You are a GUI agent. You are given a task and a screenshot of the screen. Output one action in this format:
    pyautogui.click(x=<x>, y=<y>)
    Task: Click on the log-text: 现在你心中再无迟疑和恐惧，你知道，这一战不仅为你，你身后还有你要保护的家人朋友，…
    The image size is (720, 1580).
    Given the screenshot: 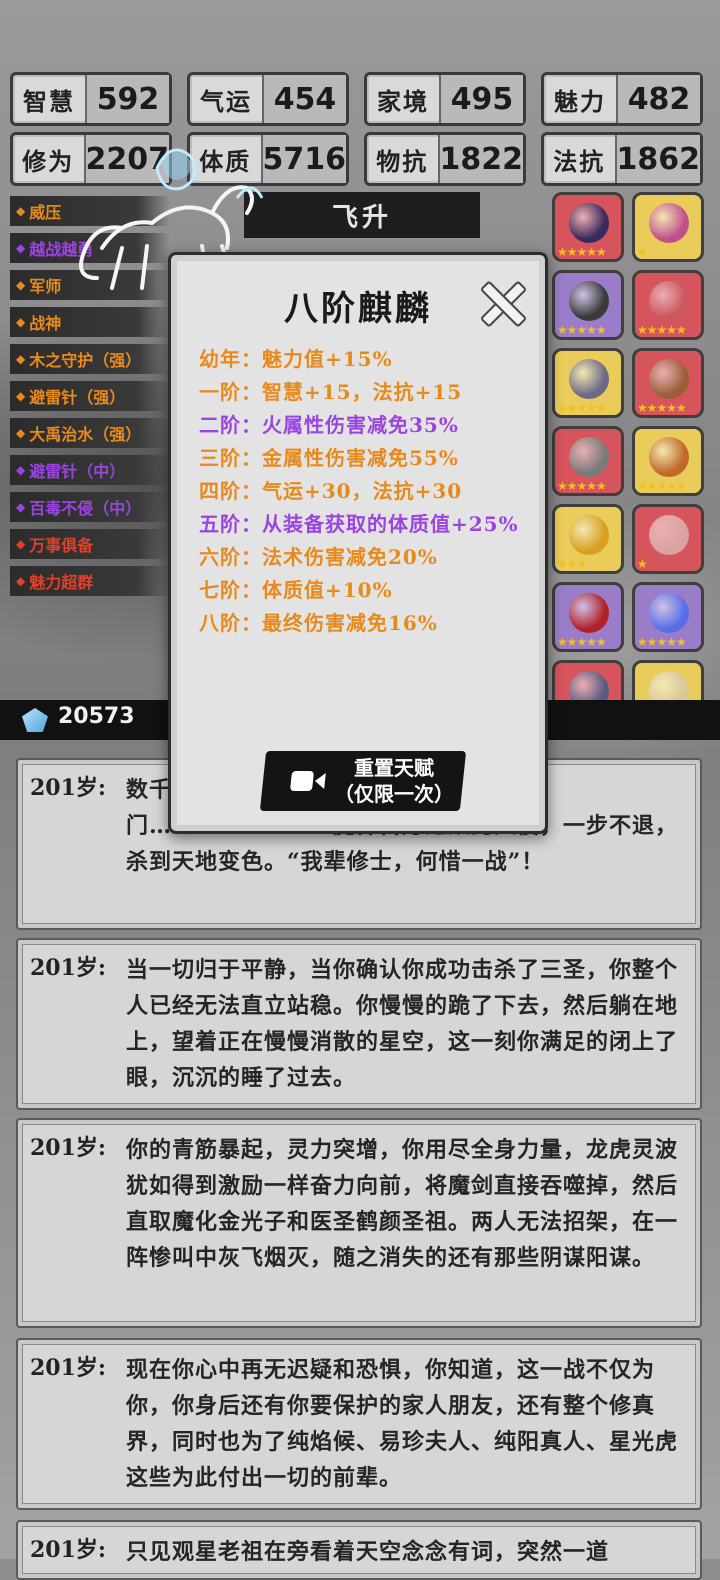 What is the action you would take?
    pyautogui.click(x=402, y=1424)
    